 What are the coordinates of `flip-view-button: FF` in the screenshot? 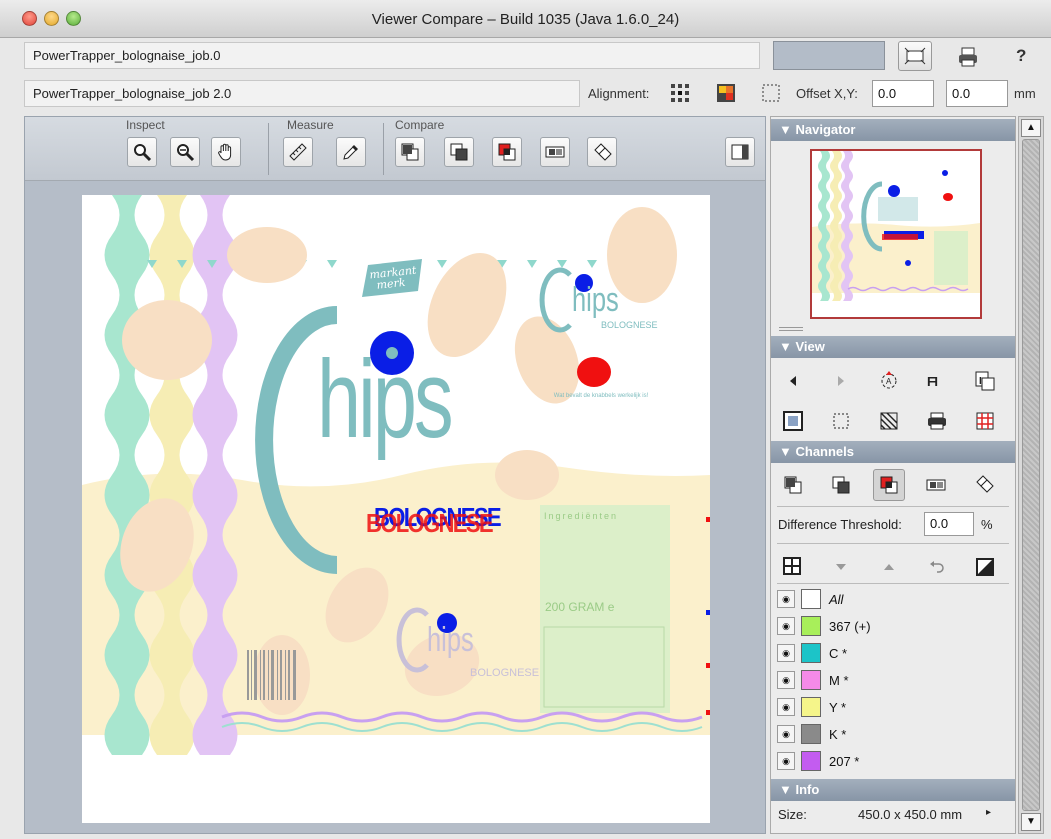 It's located at (937, 381).